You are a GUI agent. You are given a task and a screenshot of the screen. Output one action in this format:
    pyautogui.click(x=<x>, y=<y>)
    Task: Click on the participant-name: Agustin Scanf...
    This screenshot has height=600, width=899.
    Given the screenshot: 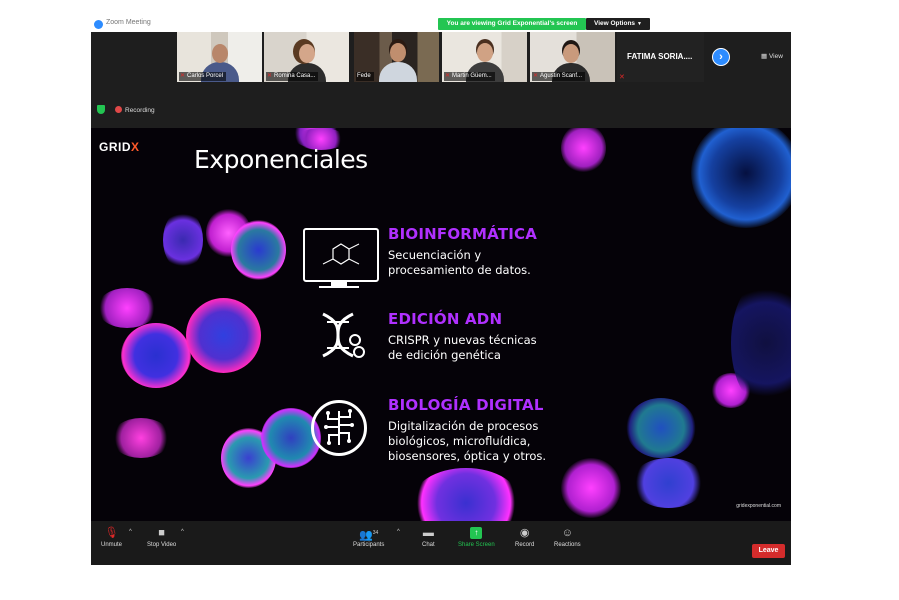 What is the action you would take?
    pyautogui.click(x=561, y=76)
    